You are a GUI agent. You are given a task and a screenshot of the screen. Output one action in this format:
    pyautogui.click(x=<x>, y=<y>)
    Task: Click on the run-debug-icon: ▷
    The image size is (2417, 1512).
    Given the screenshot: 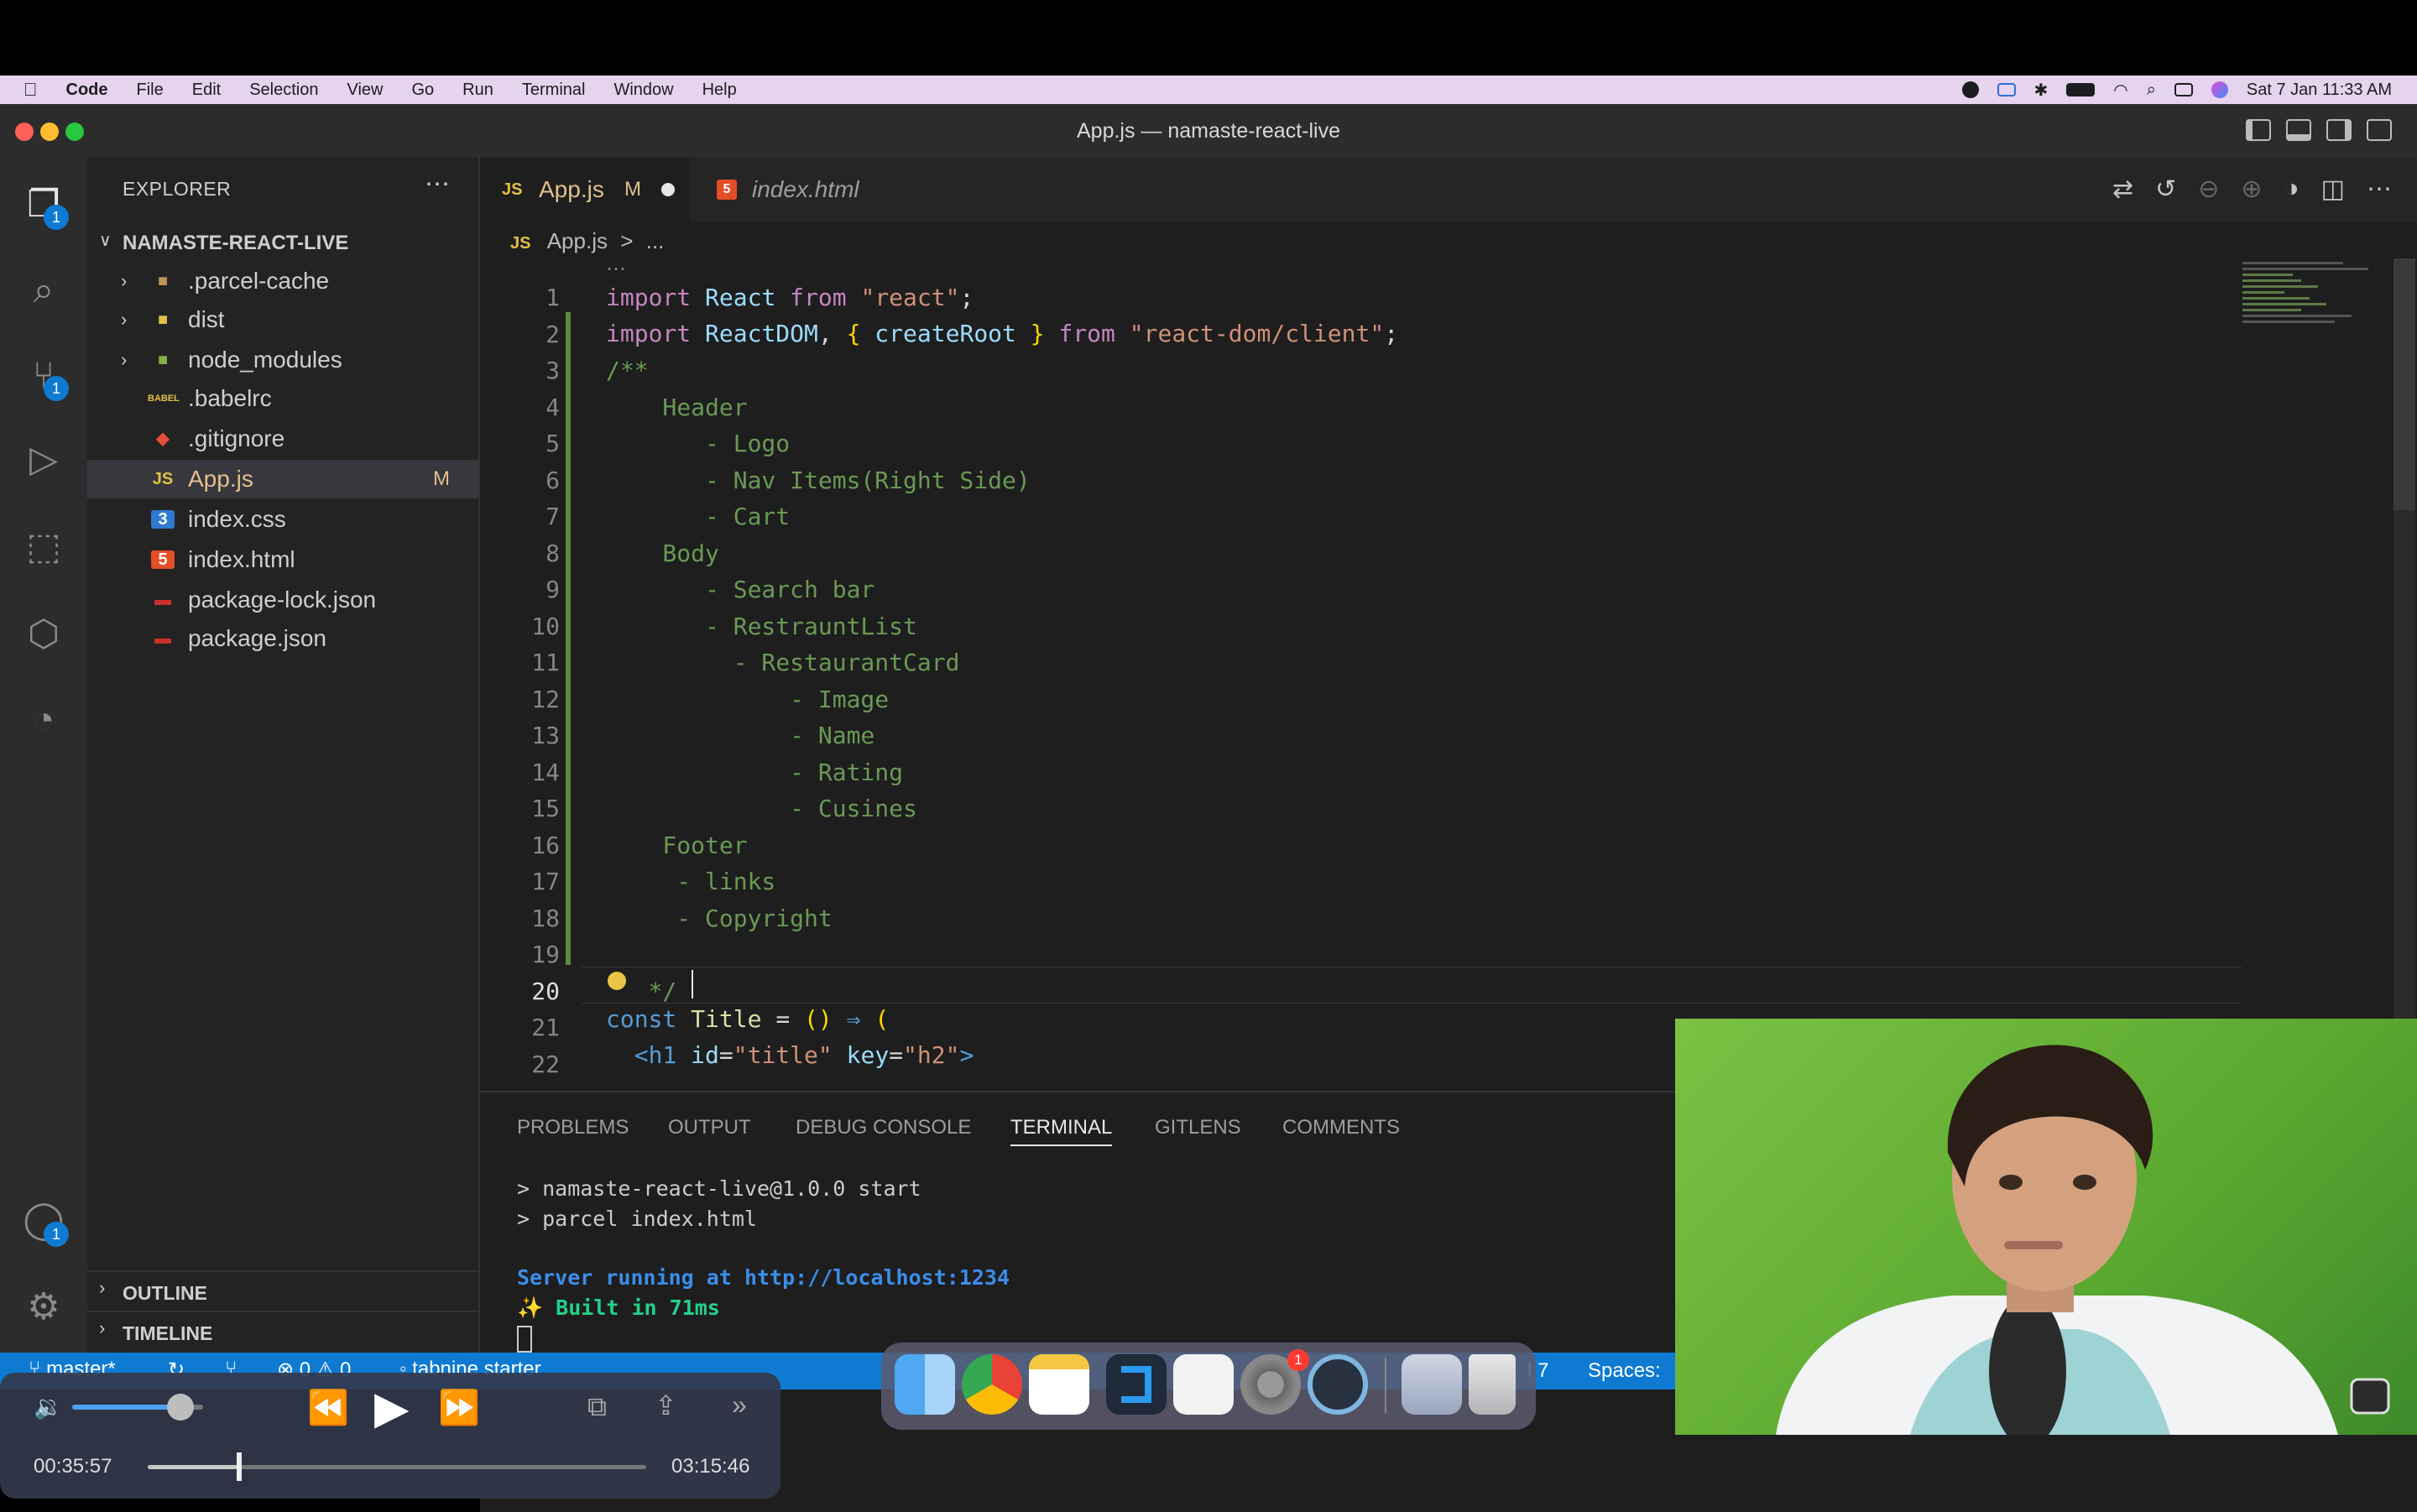 What is the action you would take?
    pyautogui.click(x=43, y=460)
    